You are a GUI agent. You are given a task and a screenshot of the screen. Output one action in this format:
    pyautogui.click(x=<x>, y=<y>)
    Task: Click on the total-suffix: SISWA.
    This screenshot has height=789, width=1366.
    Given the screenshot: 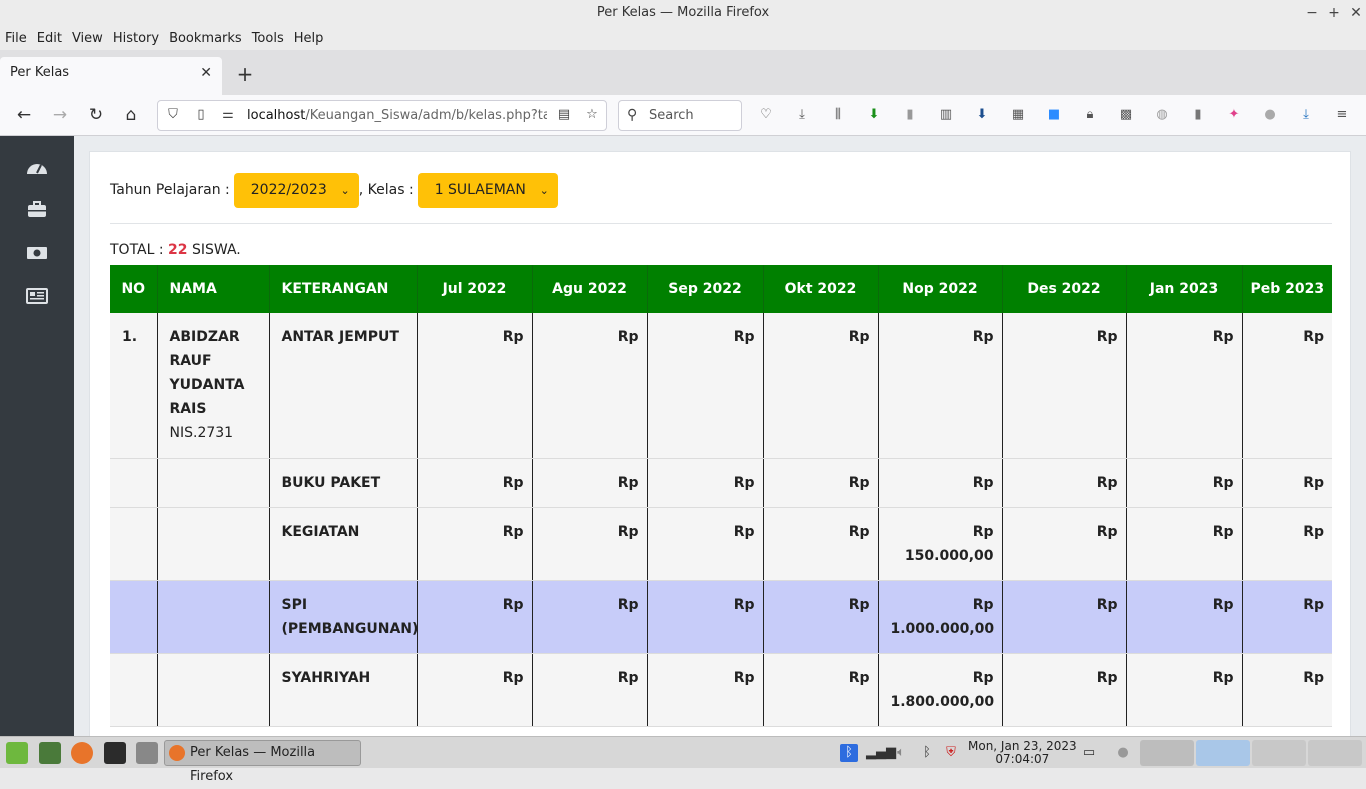 What is the action you would take?
    pyautogui.click(x=216, y=250)
    